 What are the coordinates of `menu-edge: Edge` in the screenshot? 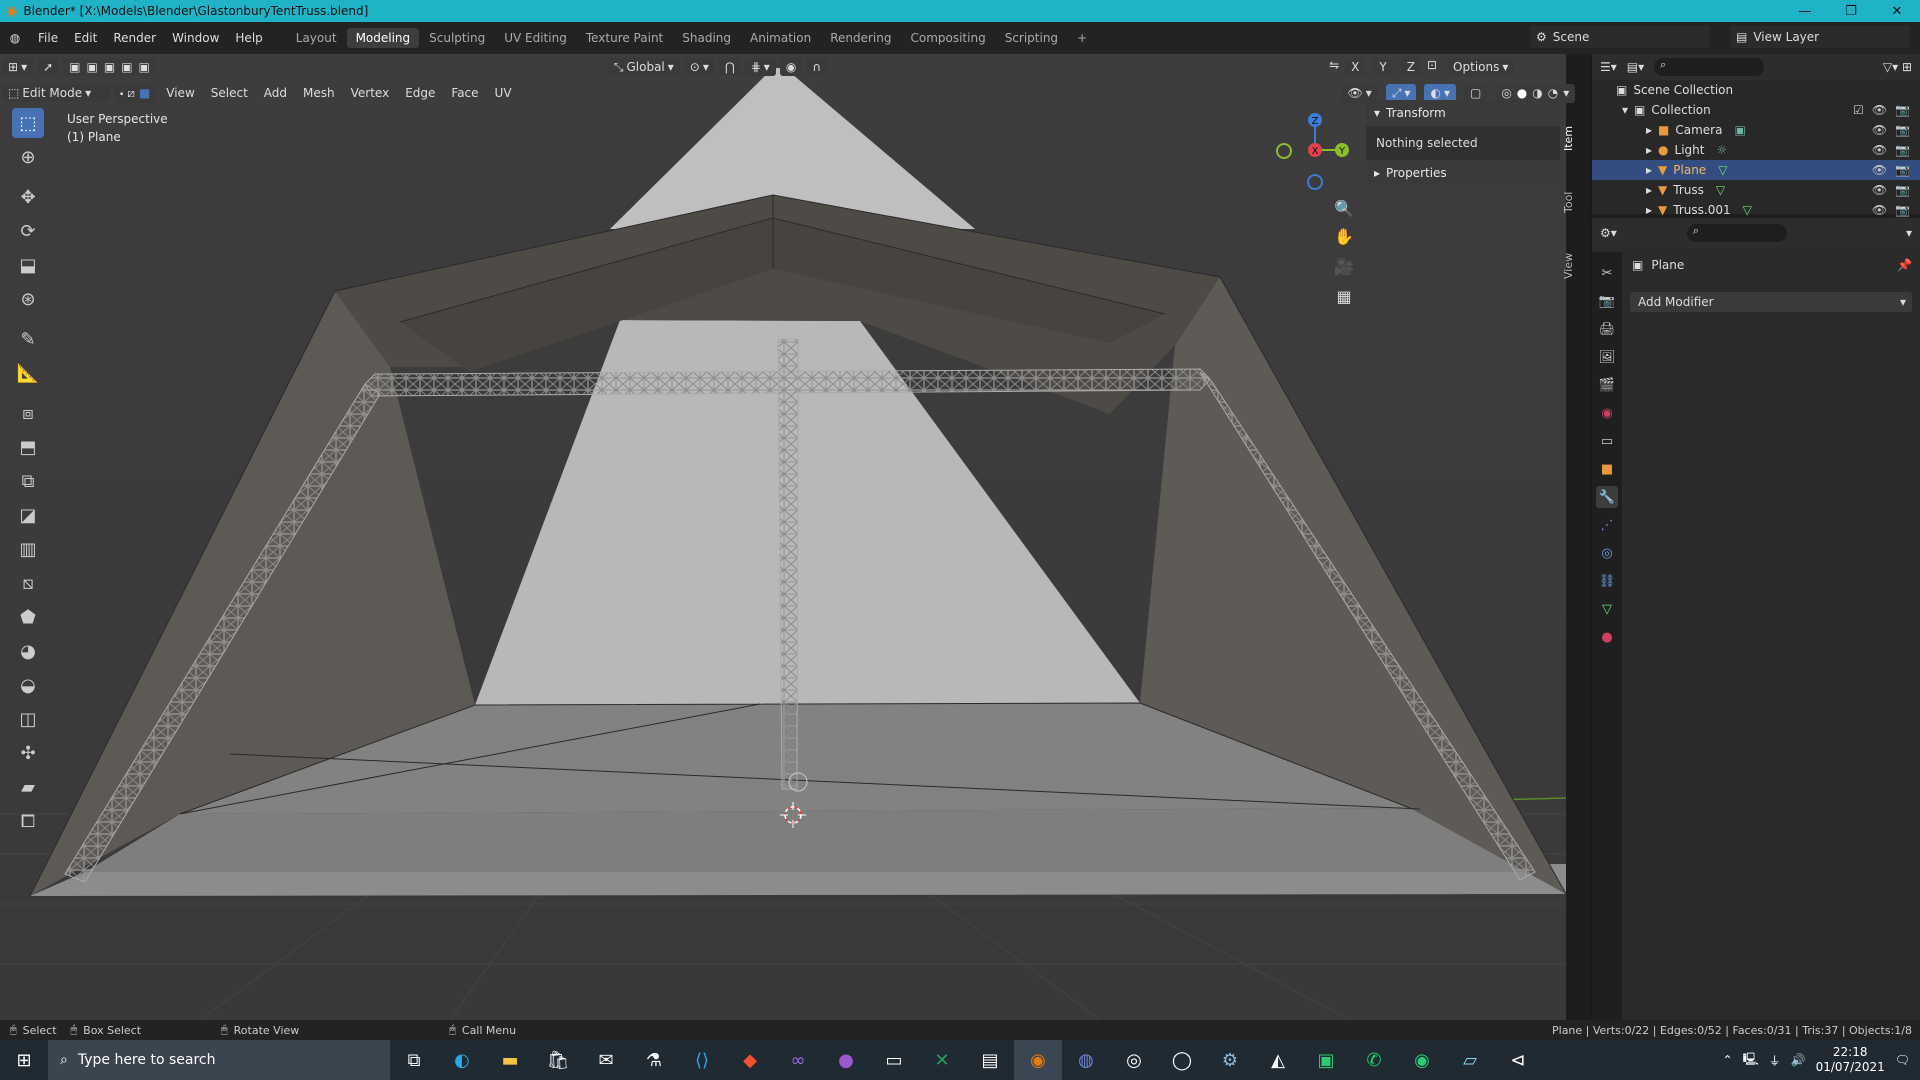 It's located at (420, 93).